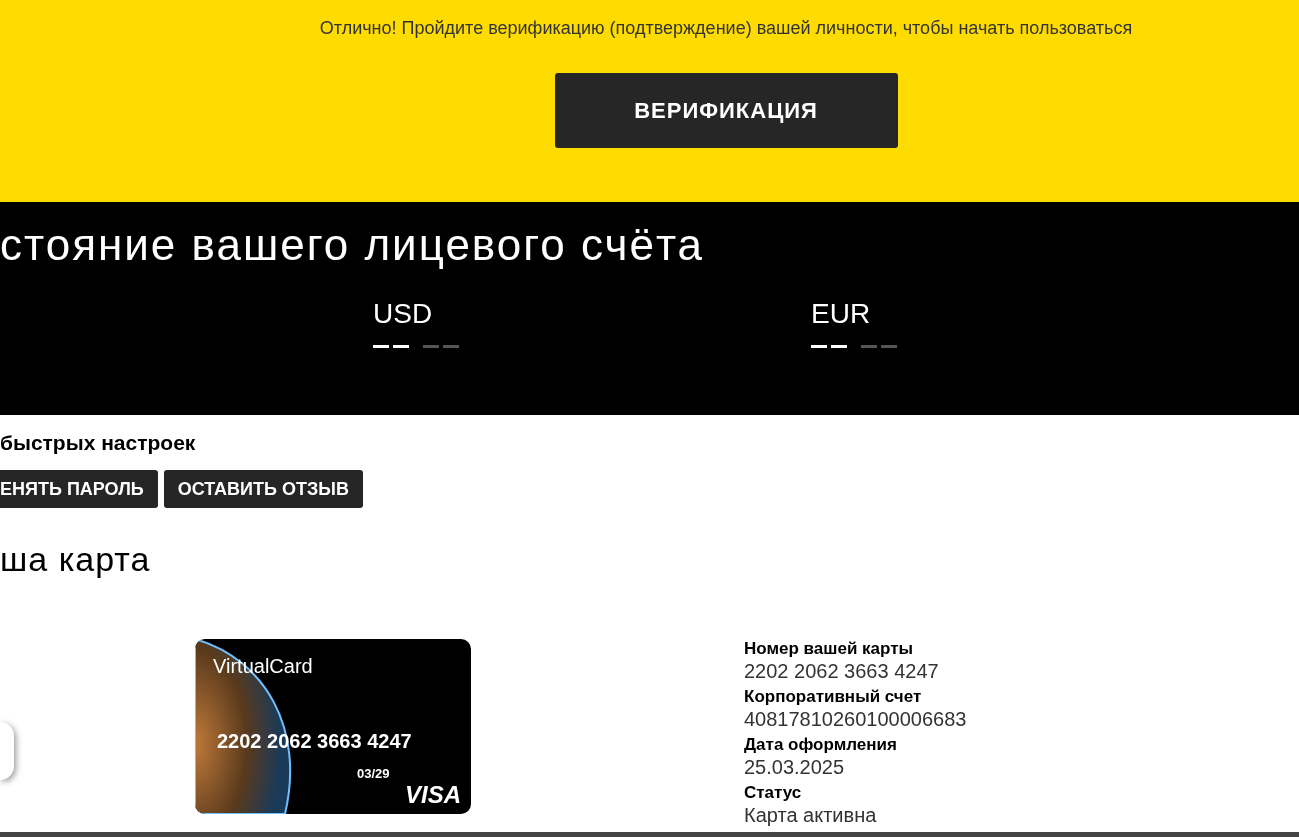 The image size is (1299, 837). Describe the element at coordinates (811, 815) in the screenshot. I see `detail-value: Карта активна` at that location.